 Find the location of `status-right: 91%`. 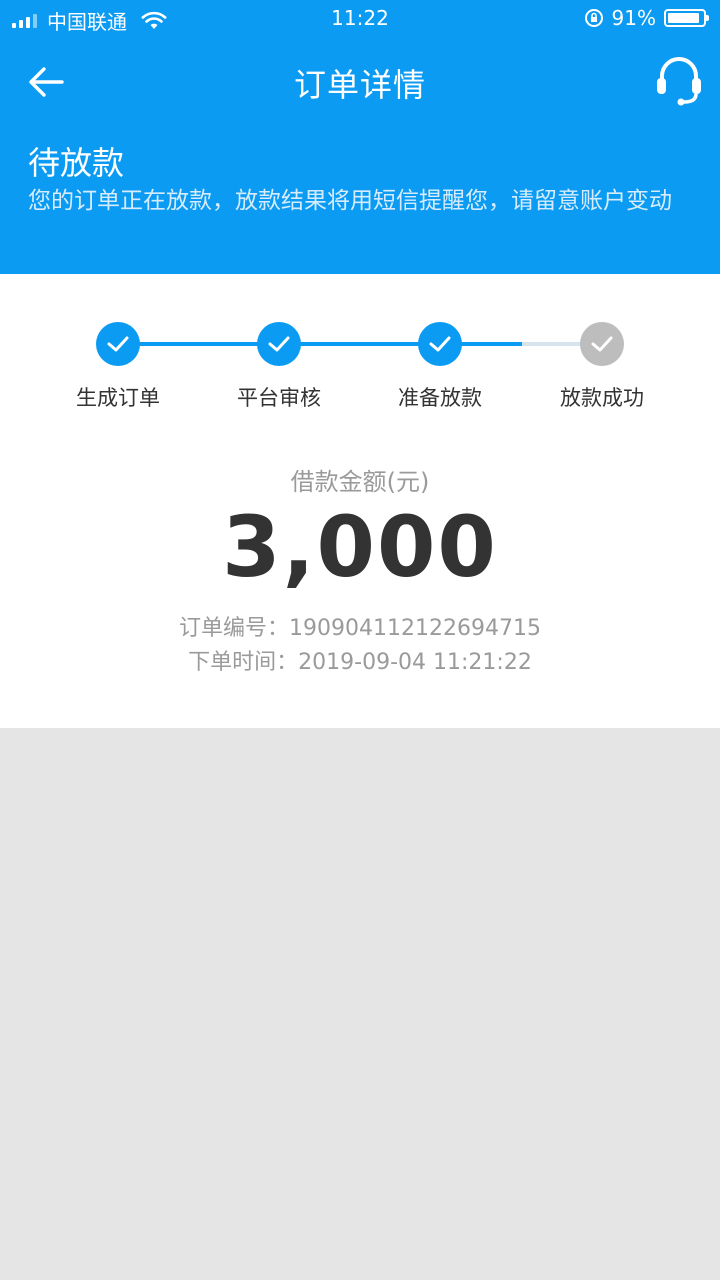

status-right: 91% is located at coordinates (646, 18).